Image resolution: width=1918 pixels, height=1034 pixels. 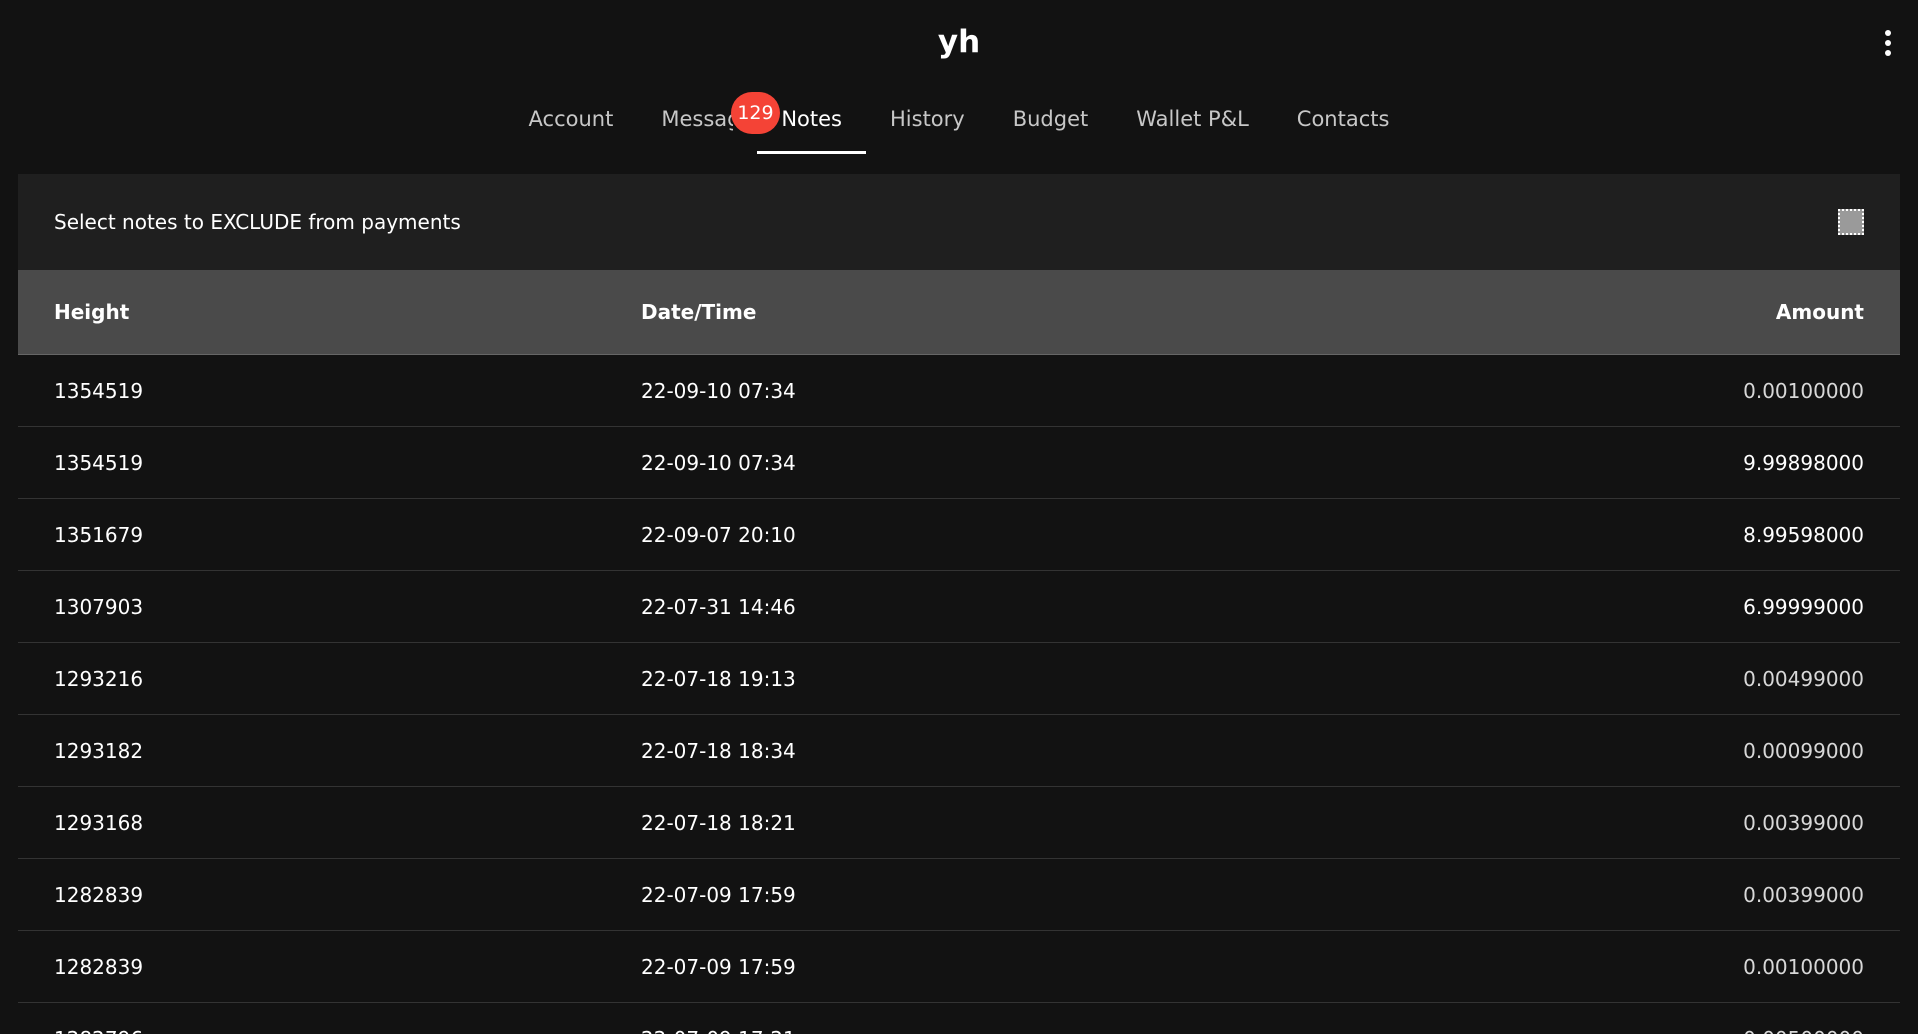 I want to click on table-row: 1354519 22-09-10 07:34 9.99898000, so click(x=959, y=462).